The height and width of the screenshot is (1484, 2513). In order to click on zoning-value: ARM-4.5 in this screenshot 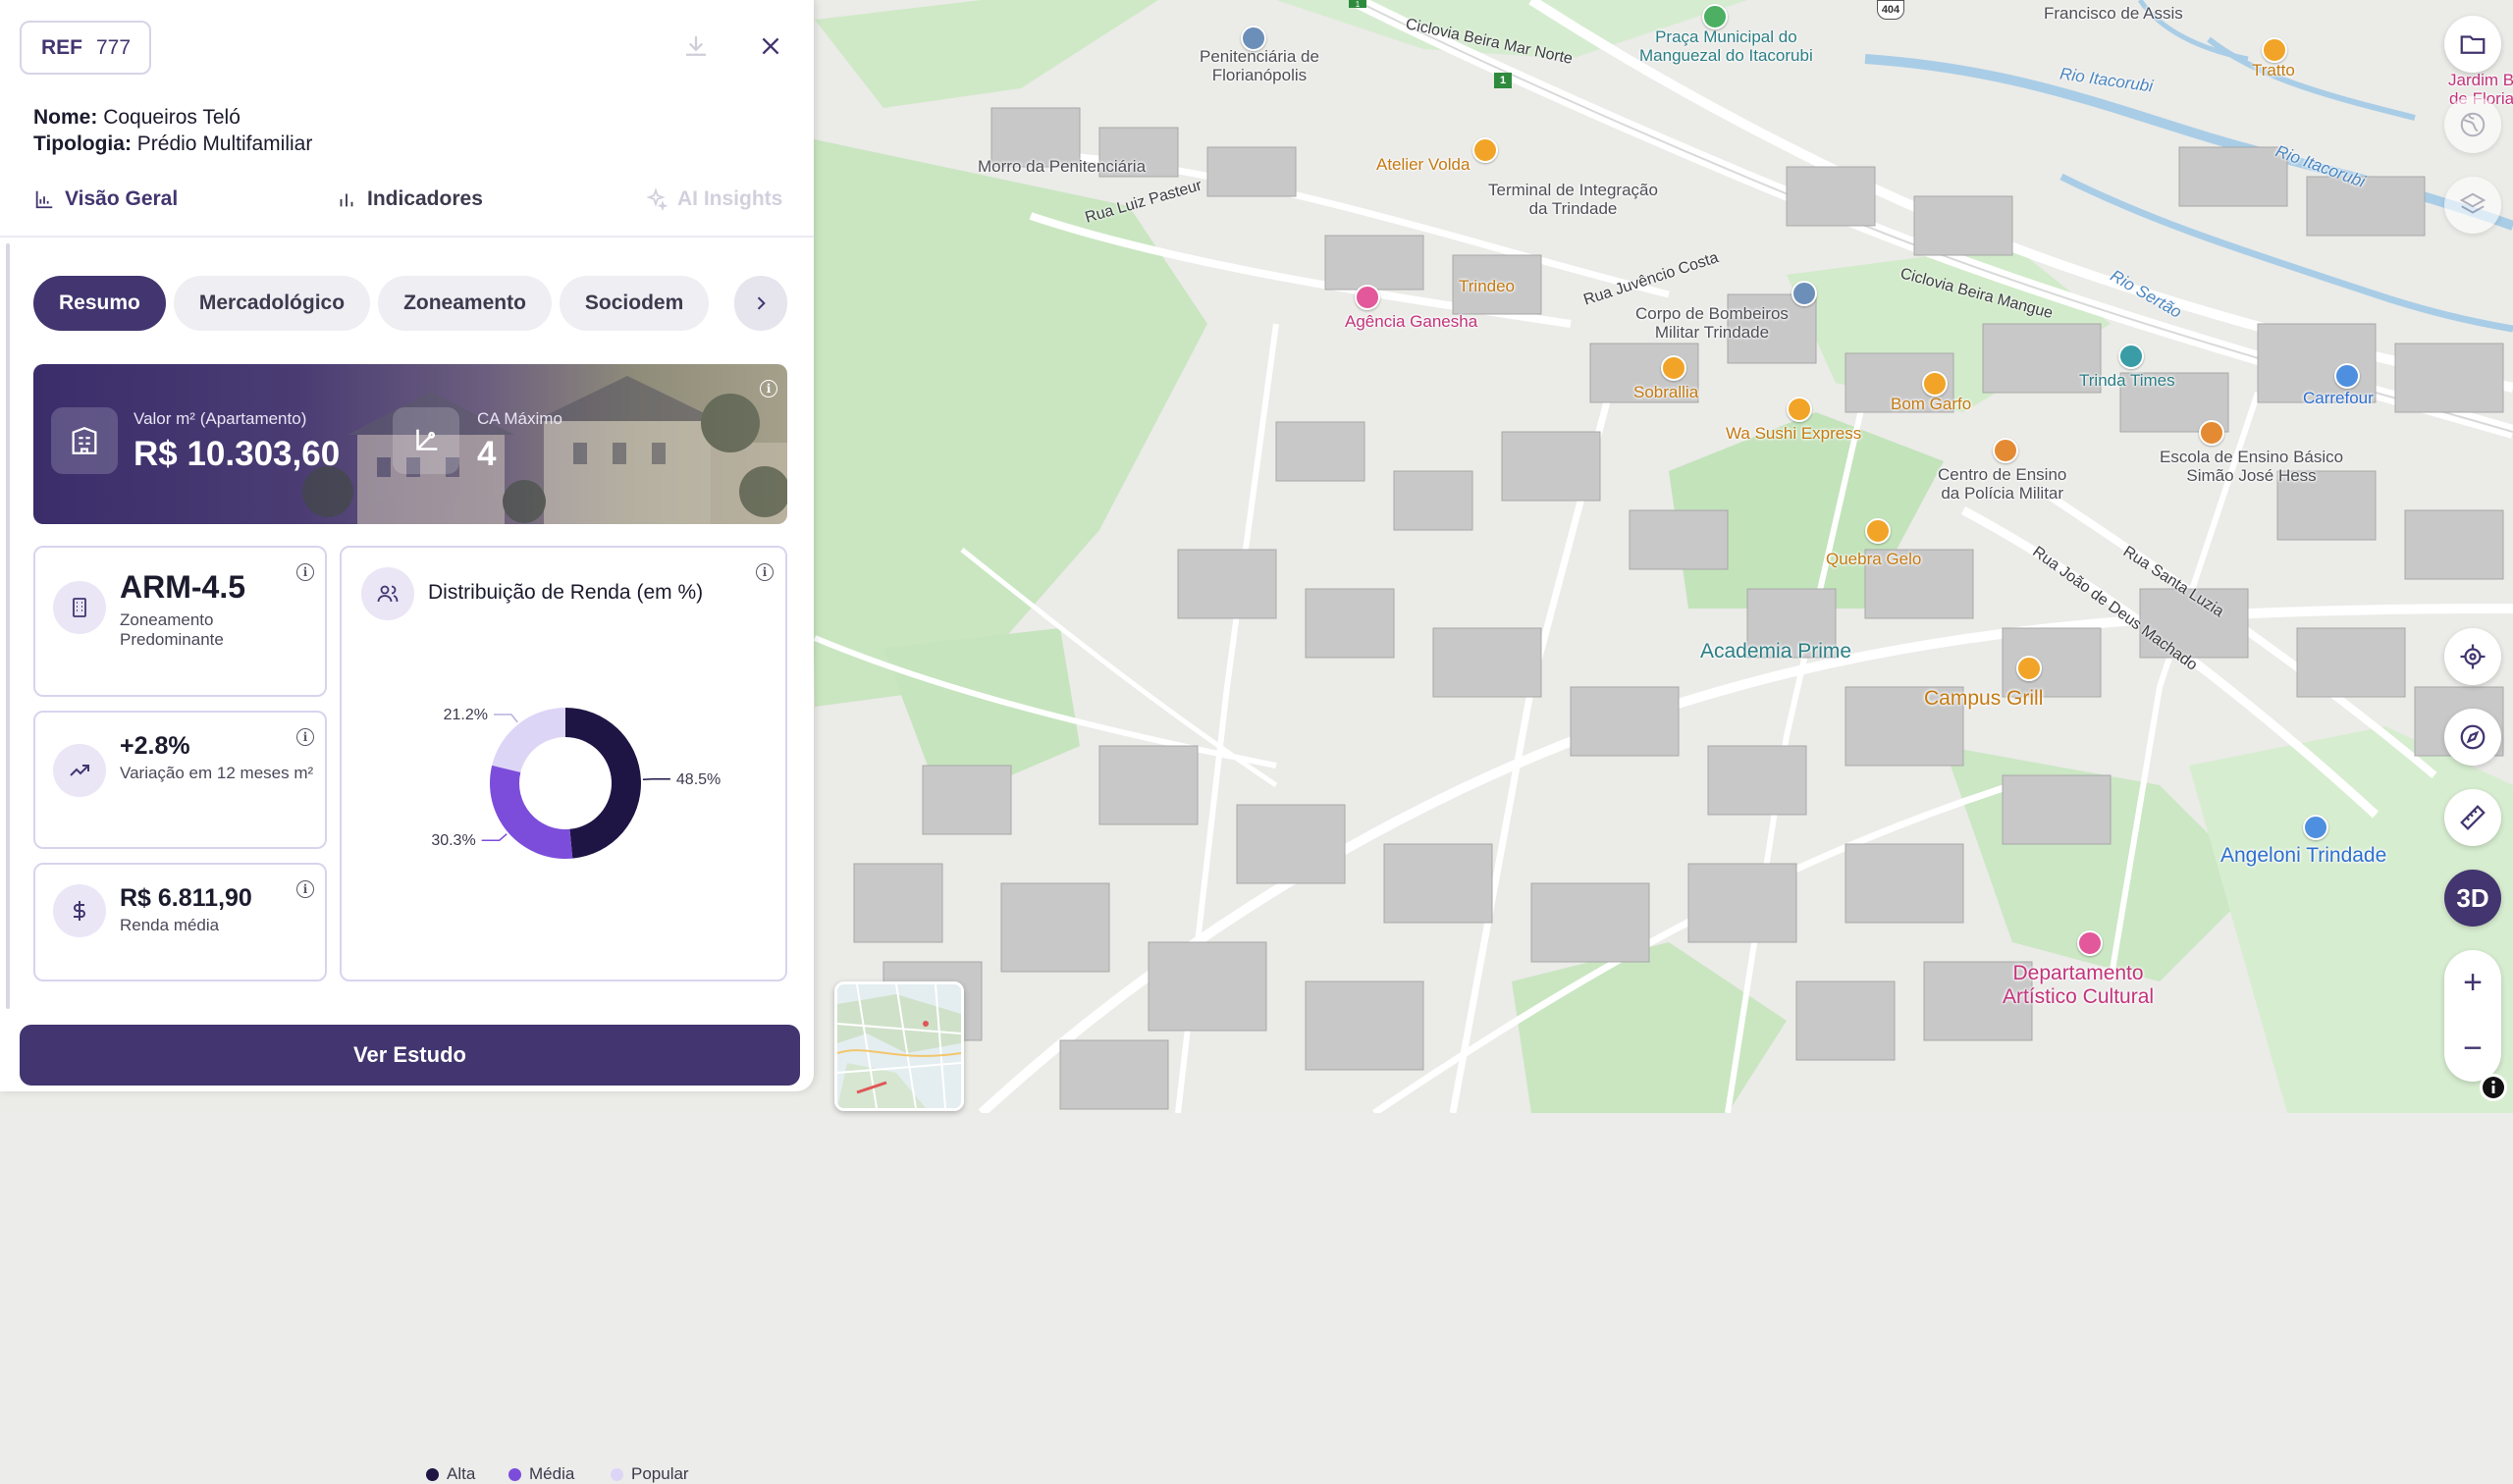, I will do `click(183, 587)`.